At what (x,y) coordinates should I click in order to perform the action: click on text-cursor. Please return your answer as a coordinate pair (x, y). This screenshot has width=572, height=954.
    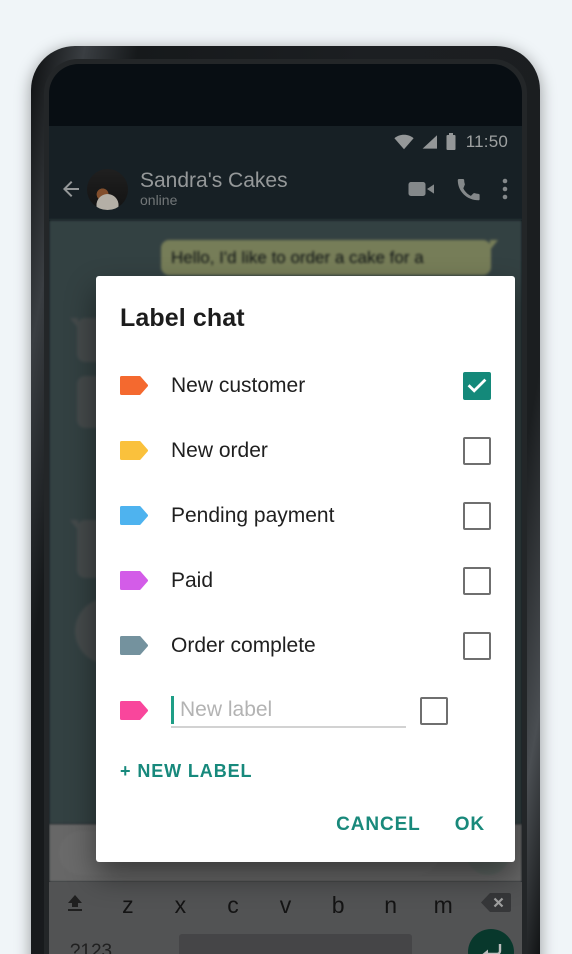
    Looking at the image, I should click on (172, 709).